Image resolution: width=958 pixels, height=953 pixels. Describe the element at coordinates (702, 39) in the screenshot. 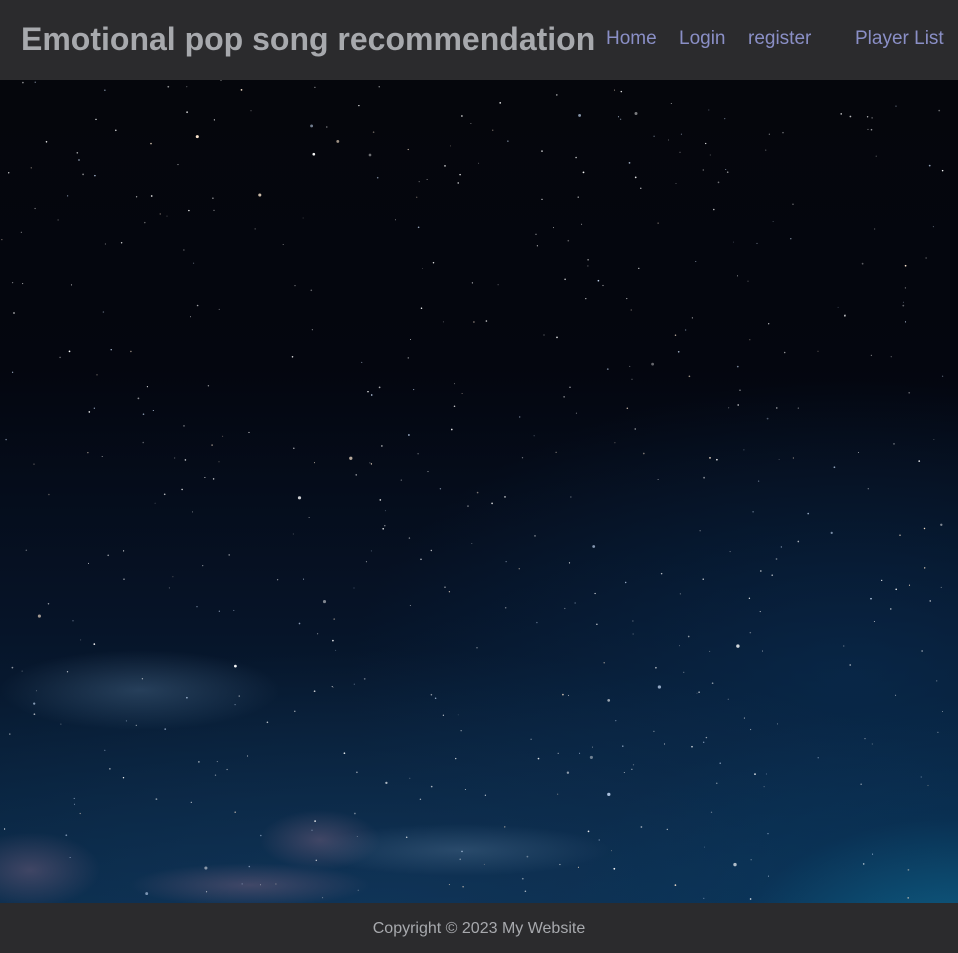

I see `nav-login-link: Login` at that location.